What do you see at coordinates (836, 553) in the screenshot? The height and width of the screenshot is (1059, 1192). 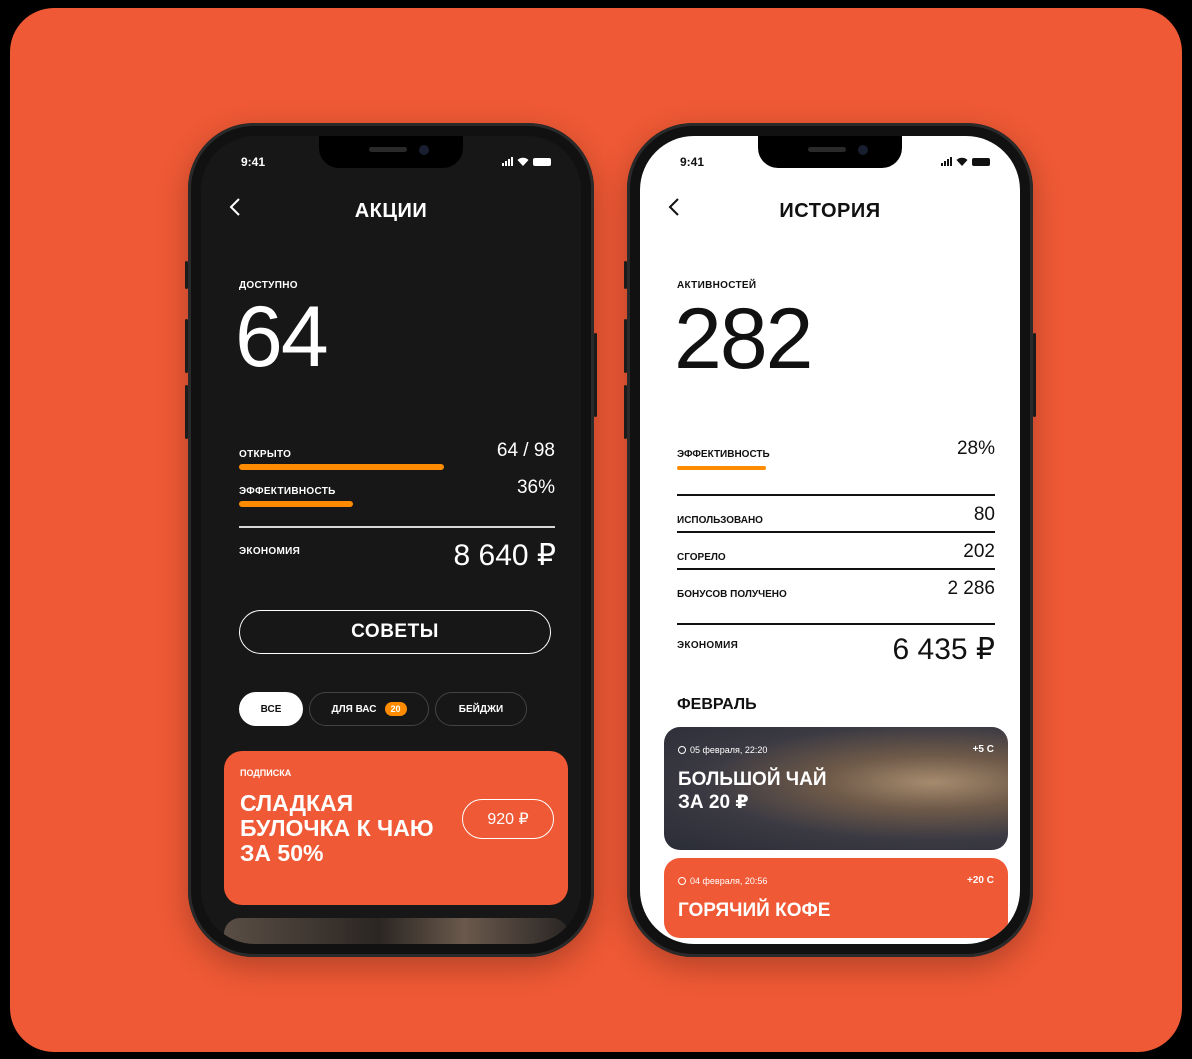 I see `stat-row: СГОРЕЛО 202` at bounding box center [836, 553].